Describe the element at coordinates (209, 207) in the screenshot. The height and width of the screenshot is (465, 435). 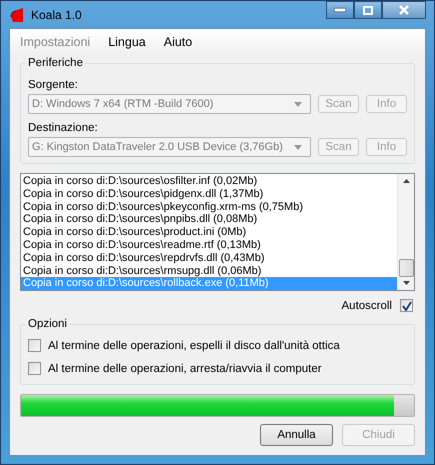
I see `log-entry: Copia in corso di:D:\sources\pkeyconfig.xrm-ms (0,75Mb)` at that location.